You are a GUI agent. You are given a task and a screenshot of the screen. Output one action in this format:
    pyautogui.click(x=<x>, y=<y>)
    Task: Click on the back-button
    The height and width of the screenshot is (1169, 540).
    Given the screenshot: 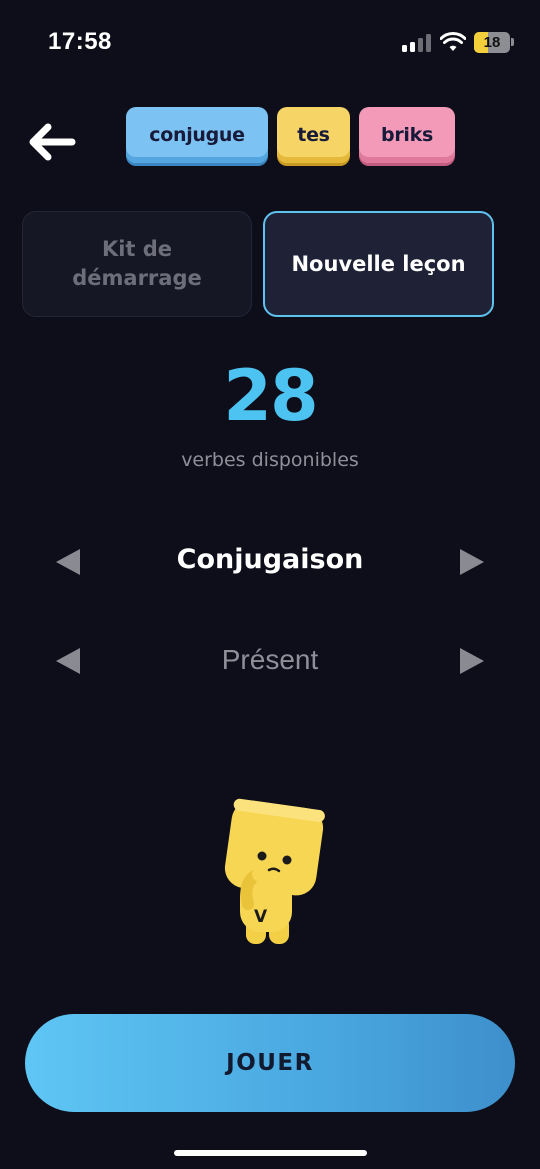 What is the action you would take?
    pyautogui.click(x=54, y=142)
    